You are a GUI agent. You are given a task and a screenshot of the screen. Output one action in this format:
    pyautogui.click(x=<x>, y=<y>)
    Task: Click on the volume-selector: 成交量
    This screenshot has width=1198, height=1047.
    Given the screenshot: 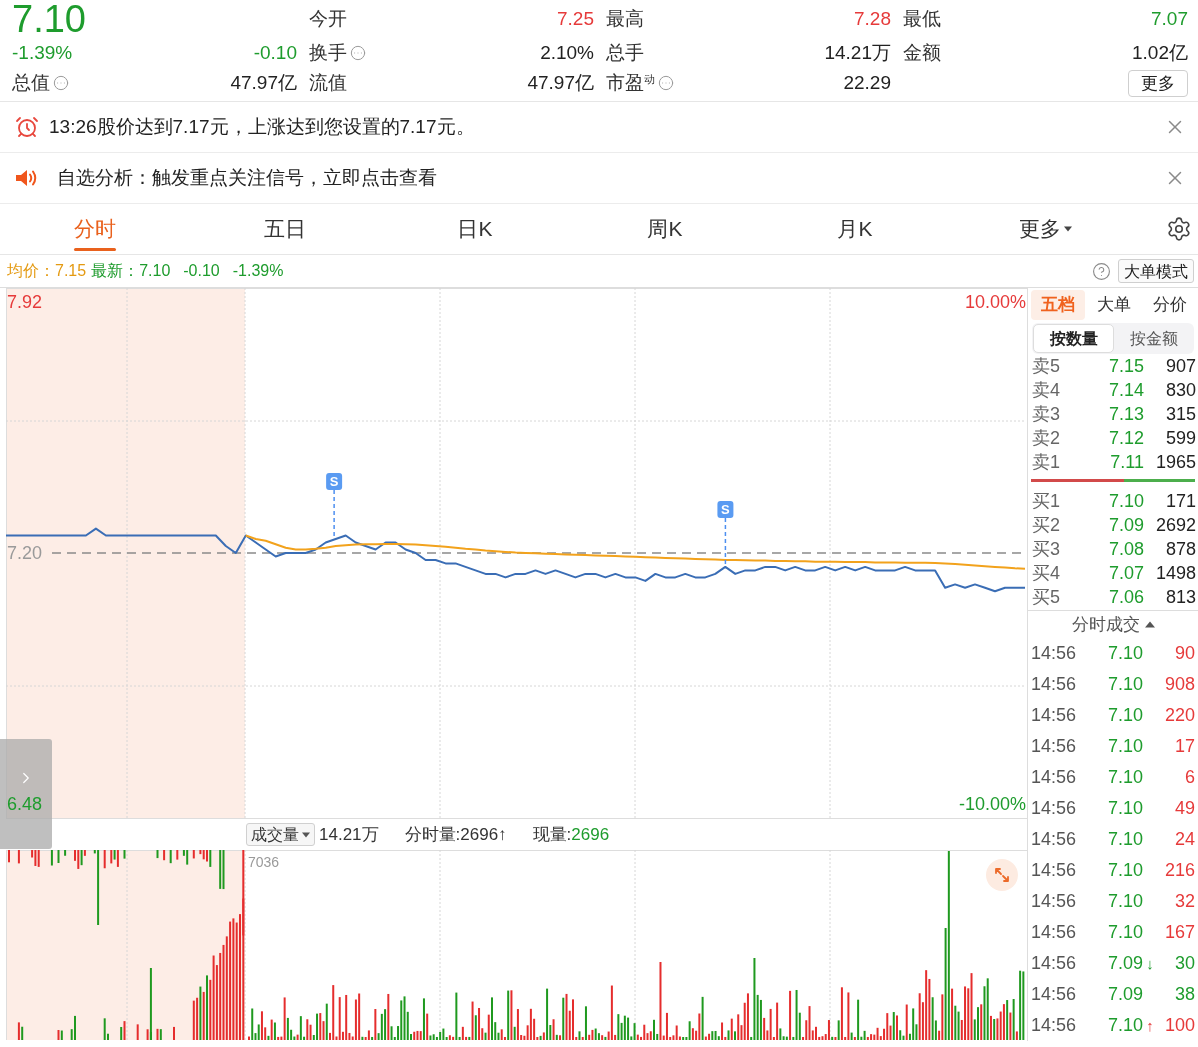 What is the action you would take?
    pyautogui.click(x=280, y=834)
    